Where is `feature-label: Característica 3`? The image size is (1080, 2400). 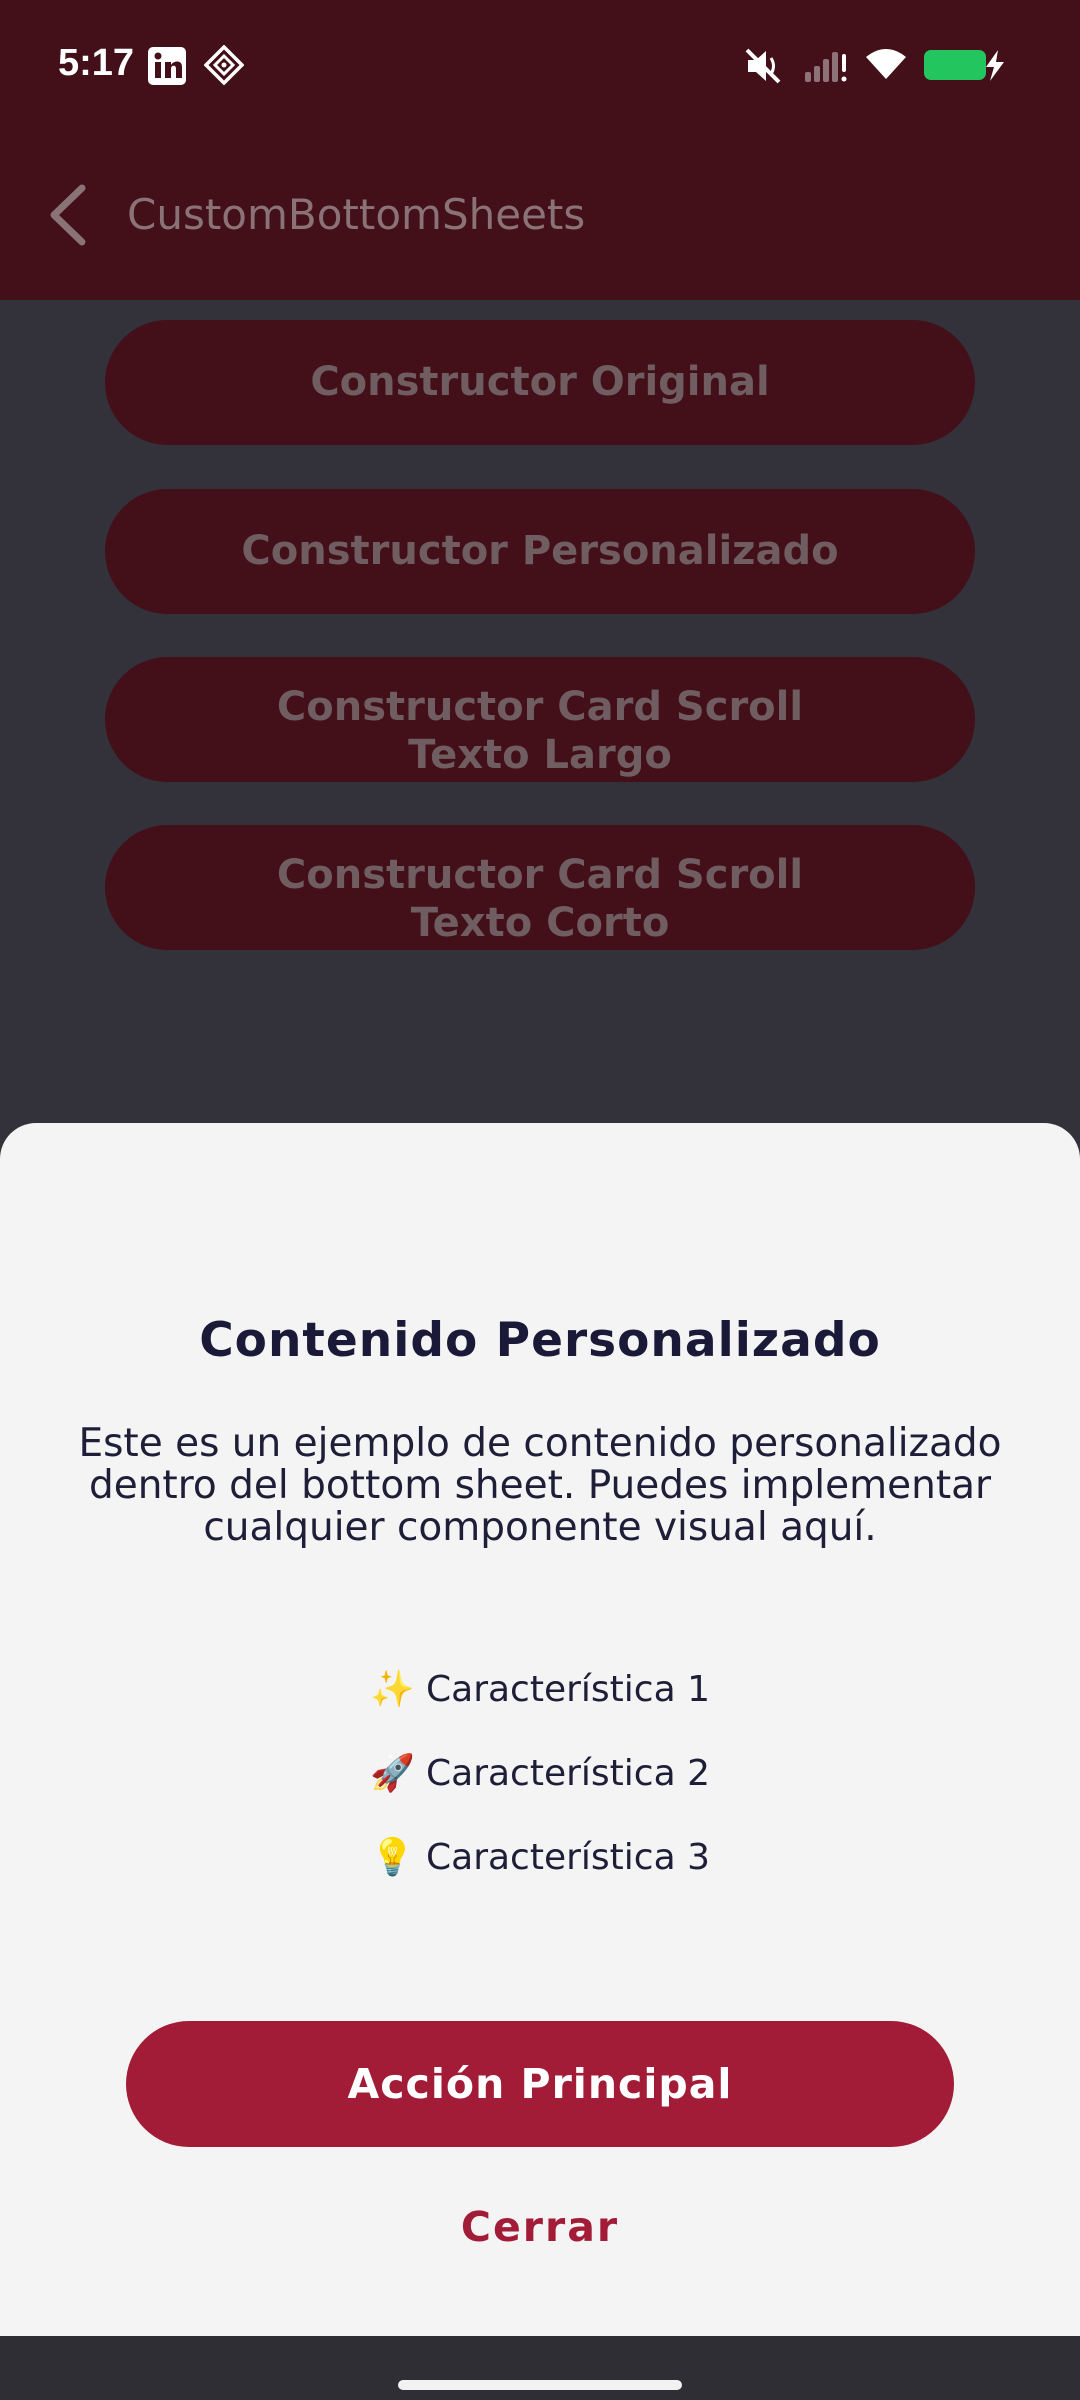
feature-label: Característica 3 is located at coordinates (568, 1857).